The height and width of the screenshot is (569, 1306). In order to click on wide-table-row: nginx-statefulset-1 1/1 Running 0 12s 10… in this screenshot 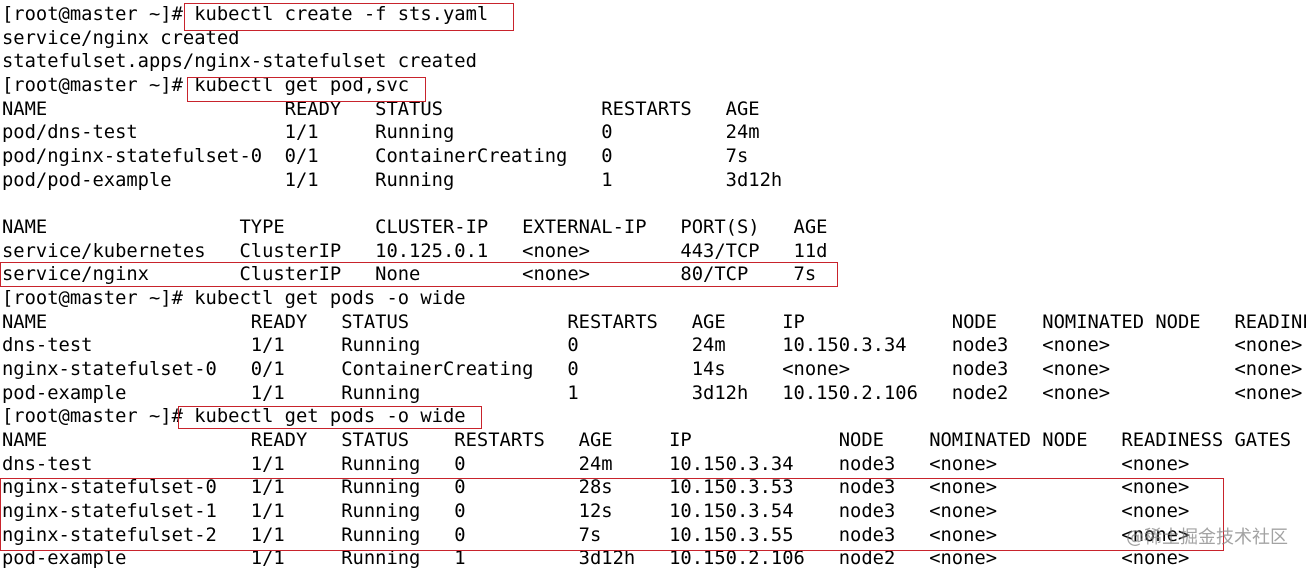, I will do `click(596, 511)`.